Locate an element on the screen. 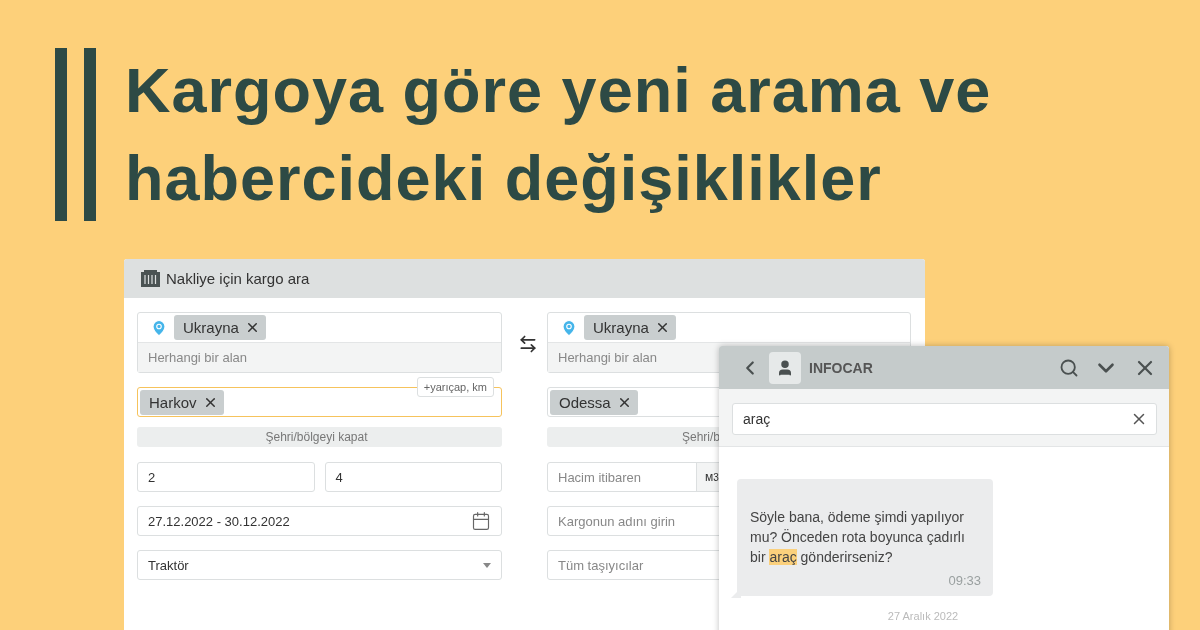  message-time: 09:33 is located at coordinates (964, 580).